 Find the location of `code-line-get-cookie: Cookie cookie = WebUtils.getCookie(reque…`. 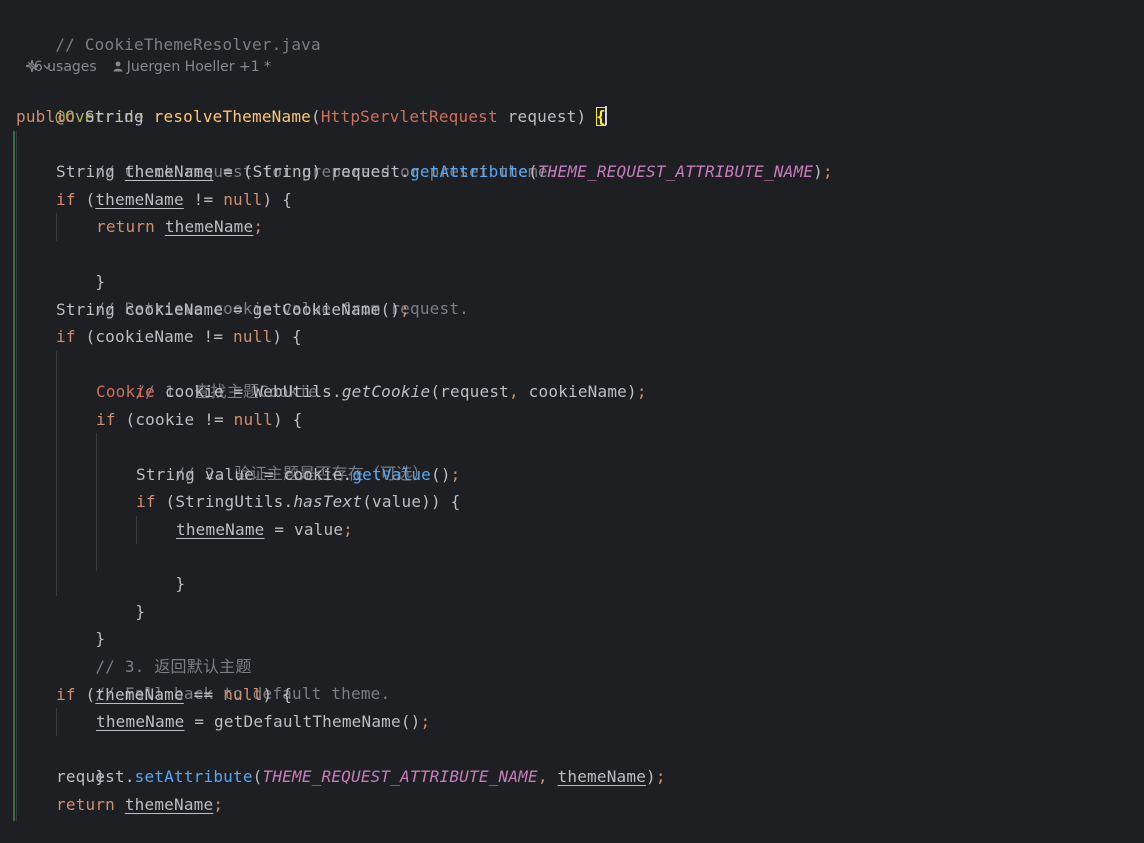

code-line-get-cookie: Cookie cookie = WebUtils.getCookie(reque… is located at coordinates (371, 391).